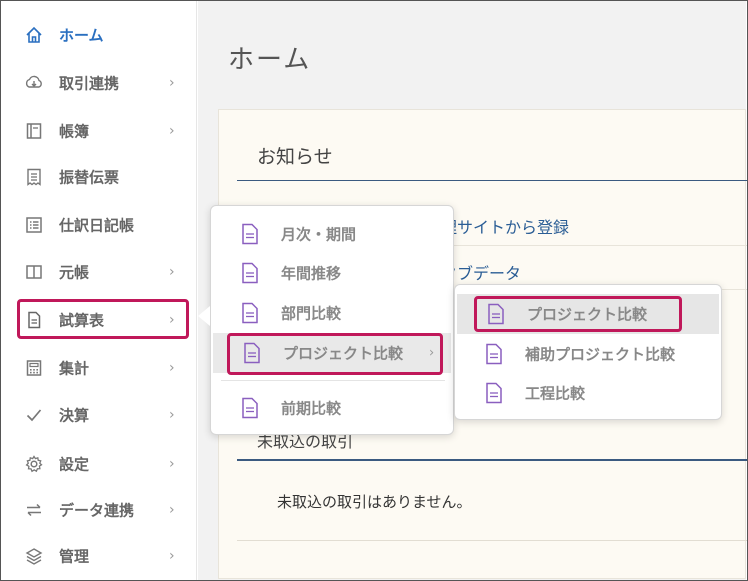 Image resolution: width=748 pixels, height=581 pixels. I want to click on sidebar-item-label: 集計, so click(74, 368).